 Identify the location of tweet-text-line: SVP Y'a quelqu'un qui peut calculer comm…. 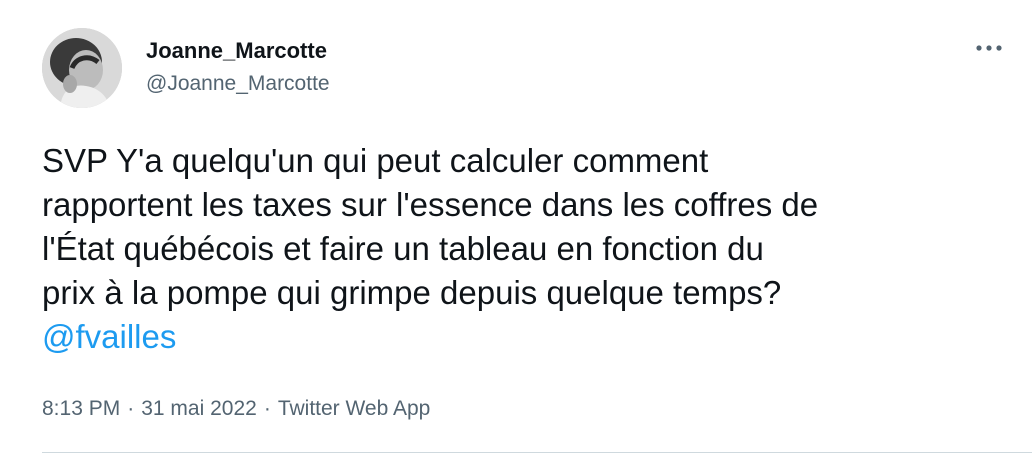
(375, 160).